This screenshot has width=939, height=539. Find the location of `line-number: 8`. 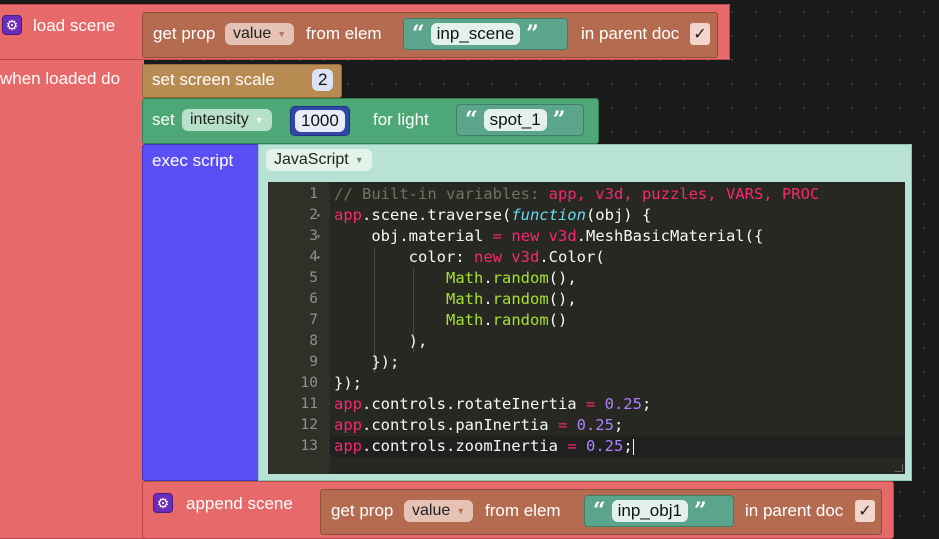

line-number: 8 is located at coordinates (313, 341).